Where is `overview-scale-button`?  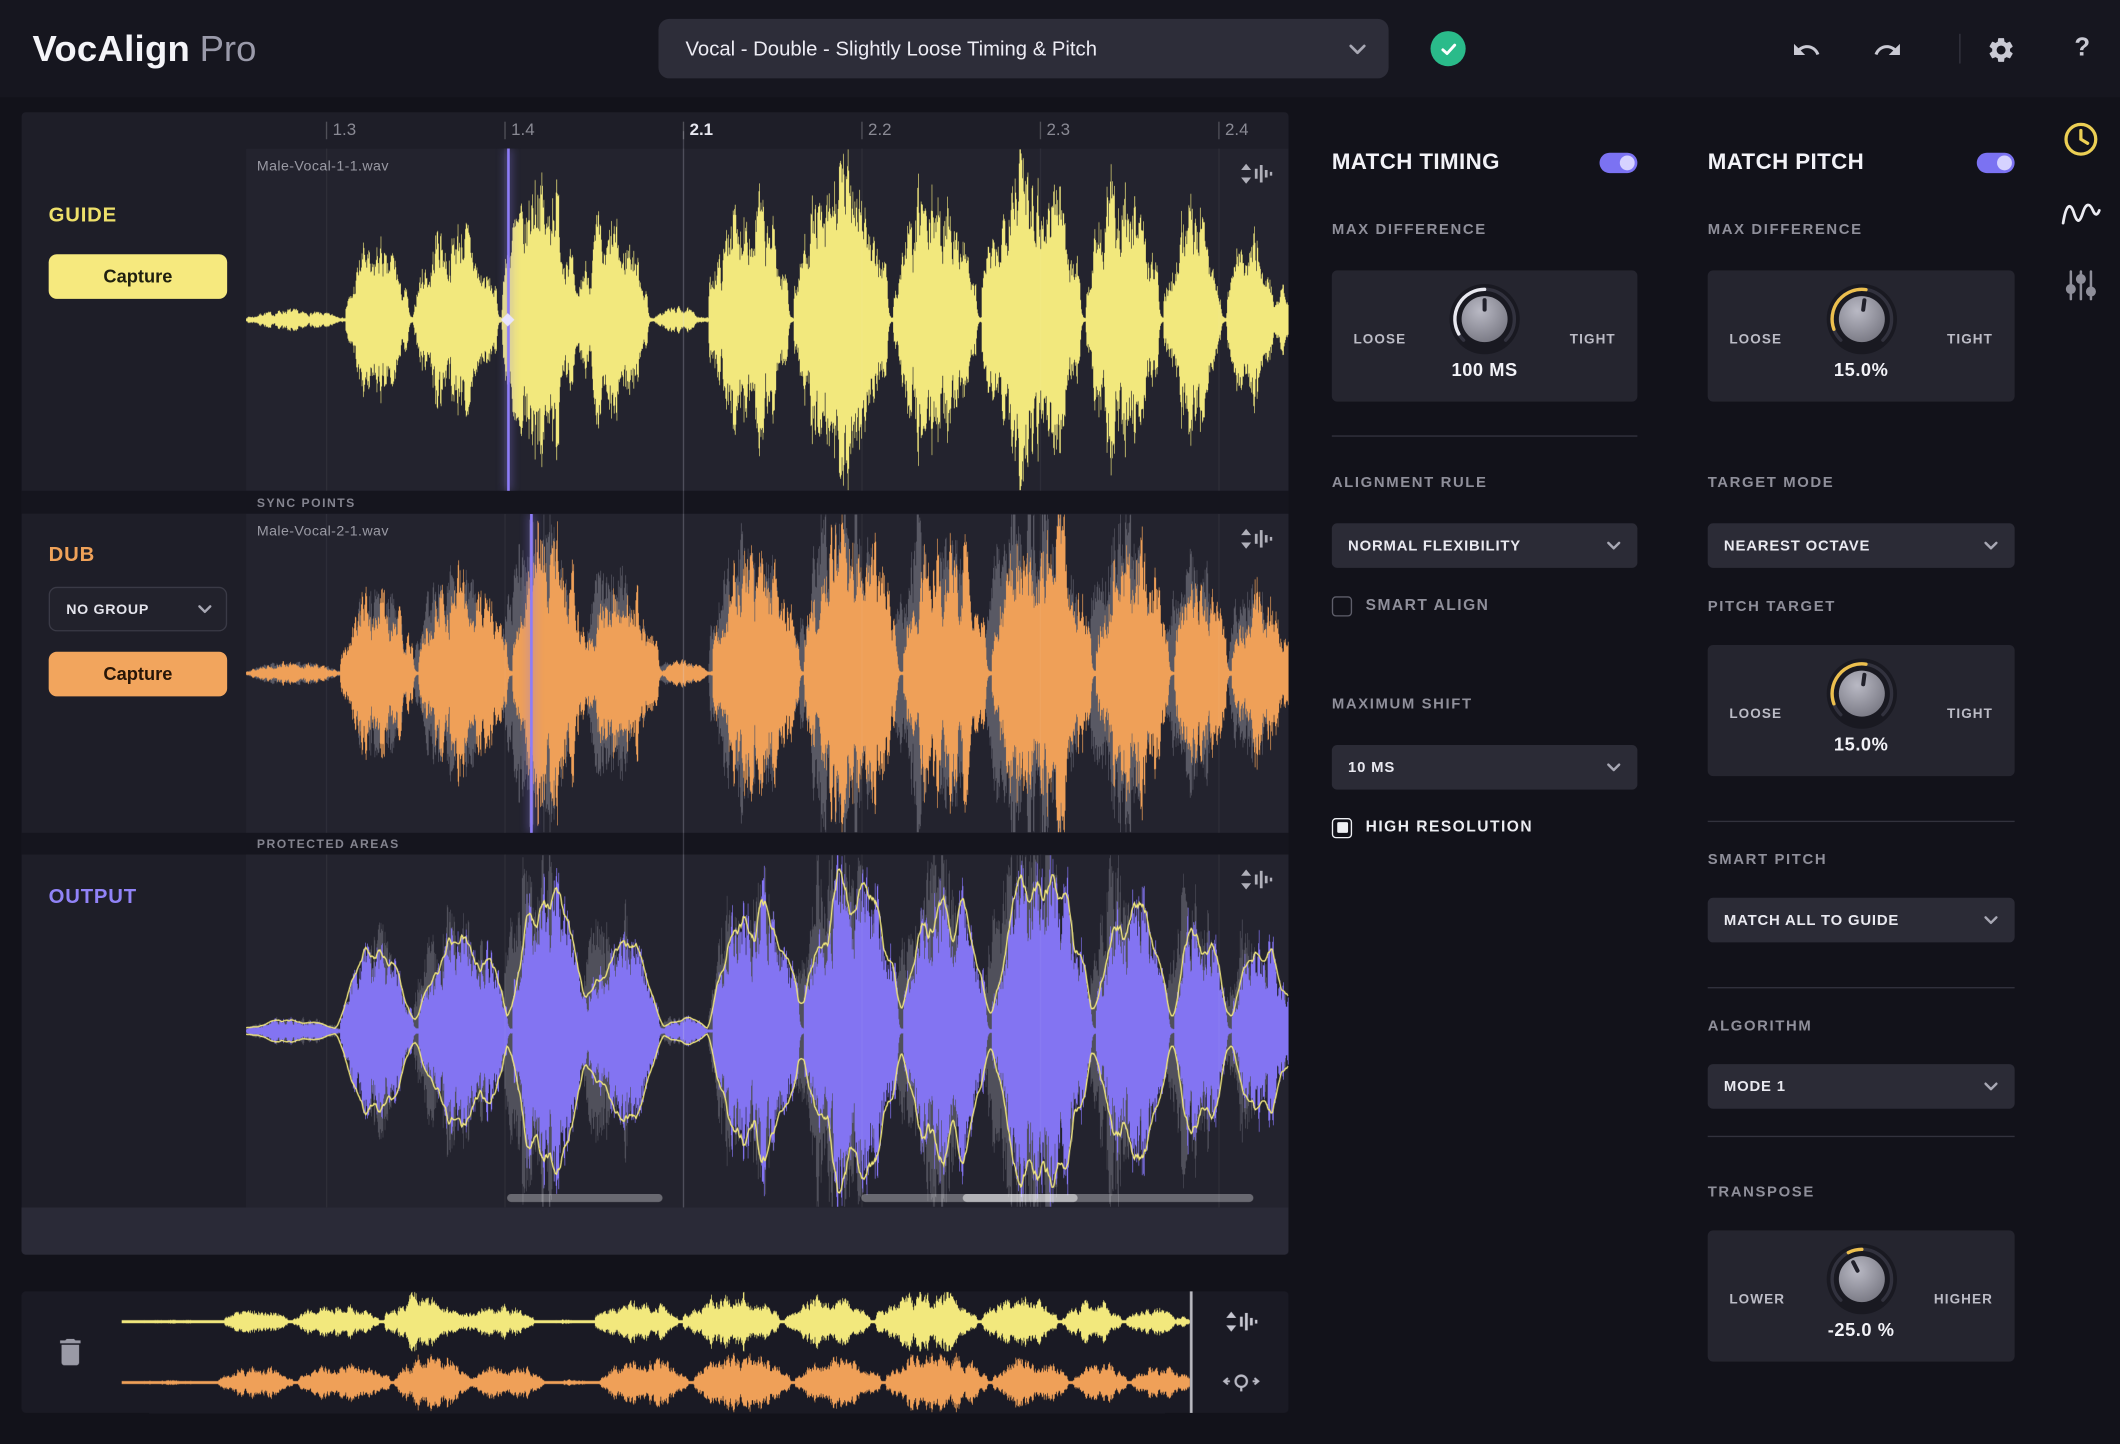
overview-scale-button is located at coordinates (1241, 1321).